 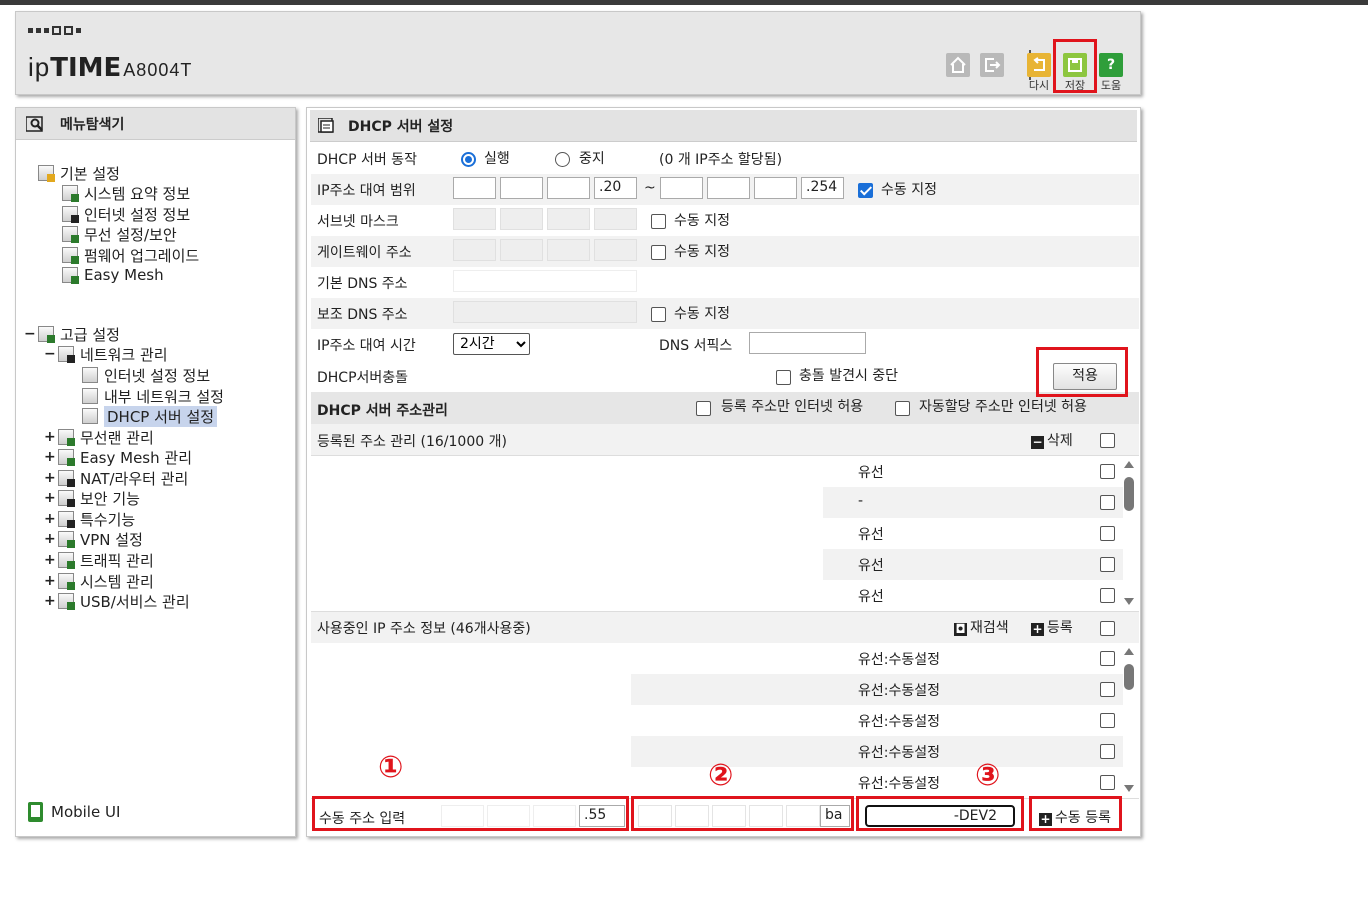 What do you see at coordinates (92, 124) in the screenshot?
I see `menu-explorer-label: 메뉴탐색기` at bounding box center [92, 124].